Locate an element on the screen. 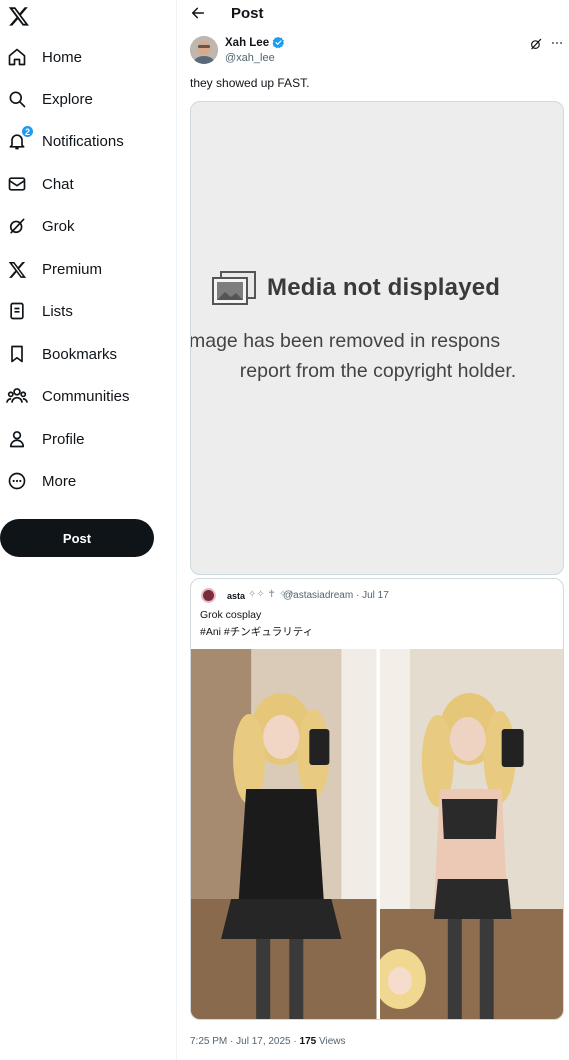  nav-home: Home is located at coordinates (44, 57).